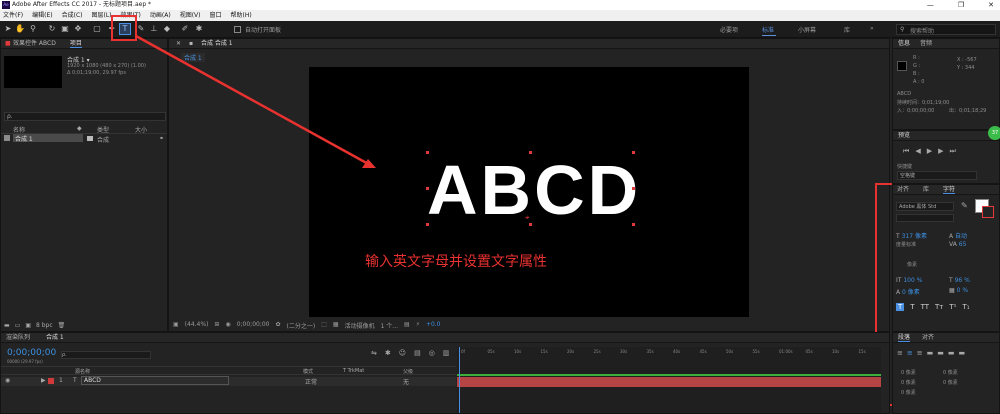 This screenshot has height=414, width=1000. What do you see at coordinates (908, 382) in the screenshot?
I see `space-before: 0 像素` at bounding box center [908, 382].